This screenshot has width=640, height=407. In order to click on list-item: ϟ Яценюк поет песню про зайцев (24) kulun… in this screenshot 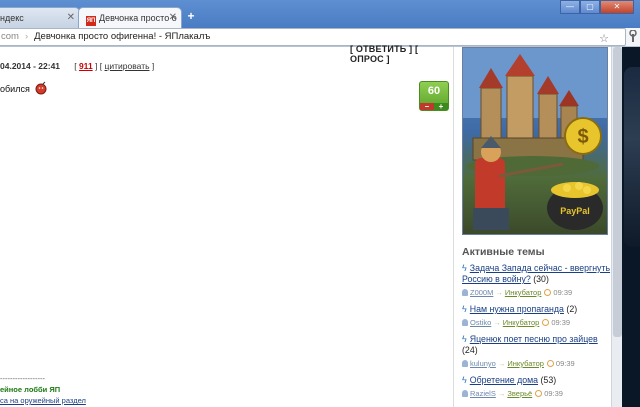, I will do `click(537, 351)`.